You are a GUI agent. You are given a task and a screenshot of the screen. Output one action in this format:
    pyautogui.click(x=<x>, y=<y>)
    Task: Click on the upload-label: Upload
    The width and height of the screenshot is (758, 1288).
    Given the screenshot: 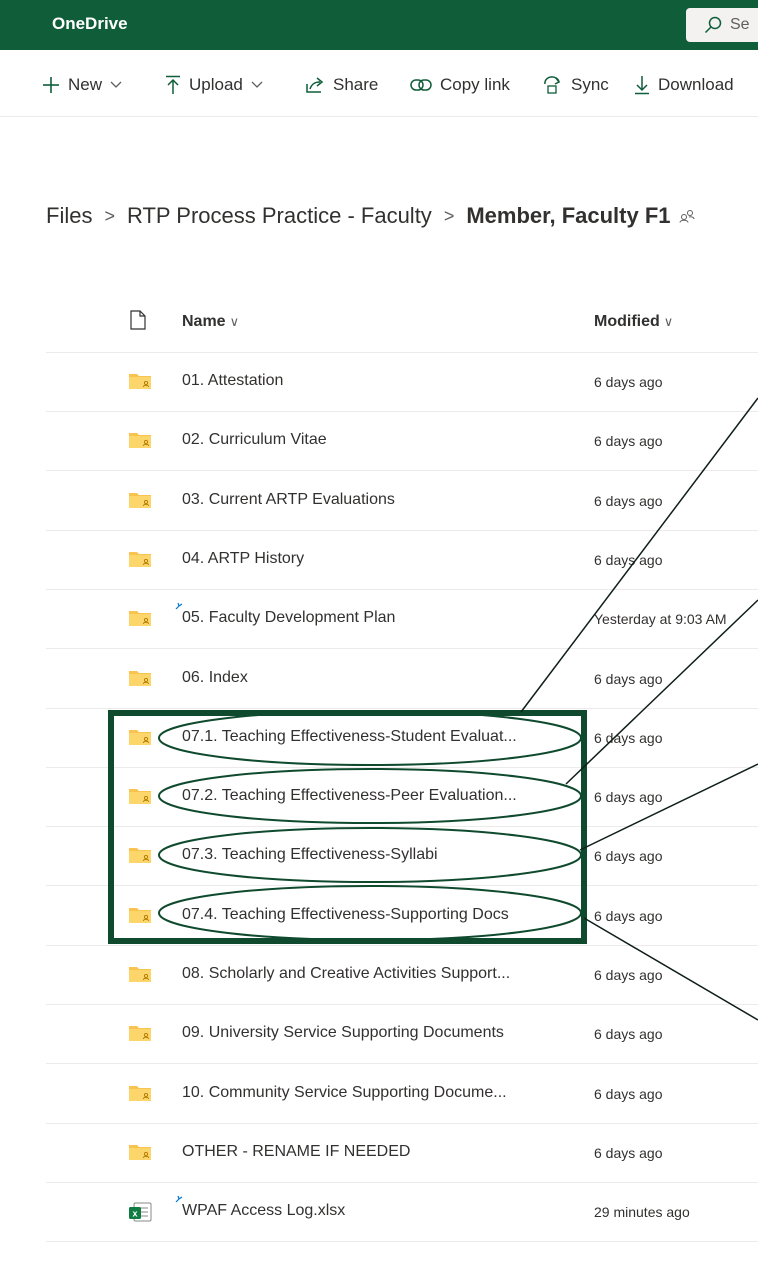 What is the action you would take?
    pyautogui.click(x=216, y=84)
    